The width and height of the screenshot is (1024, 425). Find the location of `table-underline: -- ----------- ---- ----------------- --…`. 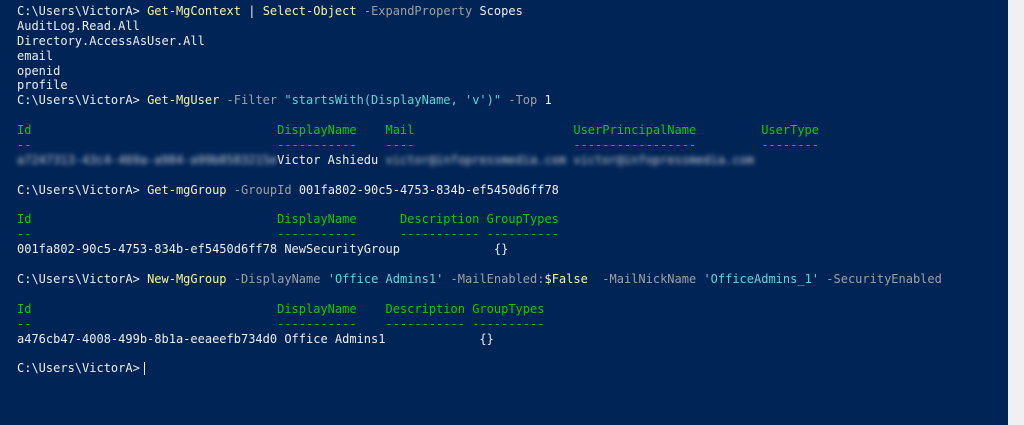

table-underline: -- ----------- ---- ----------------- --… is located at coordinates (418, 145).